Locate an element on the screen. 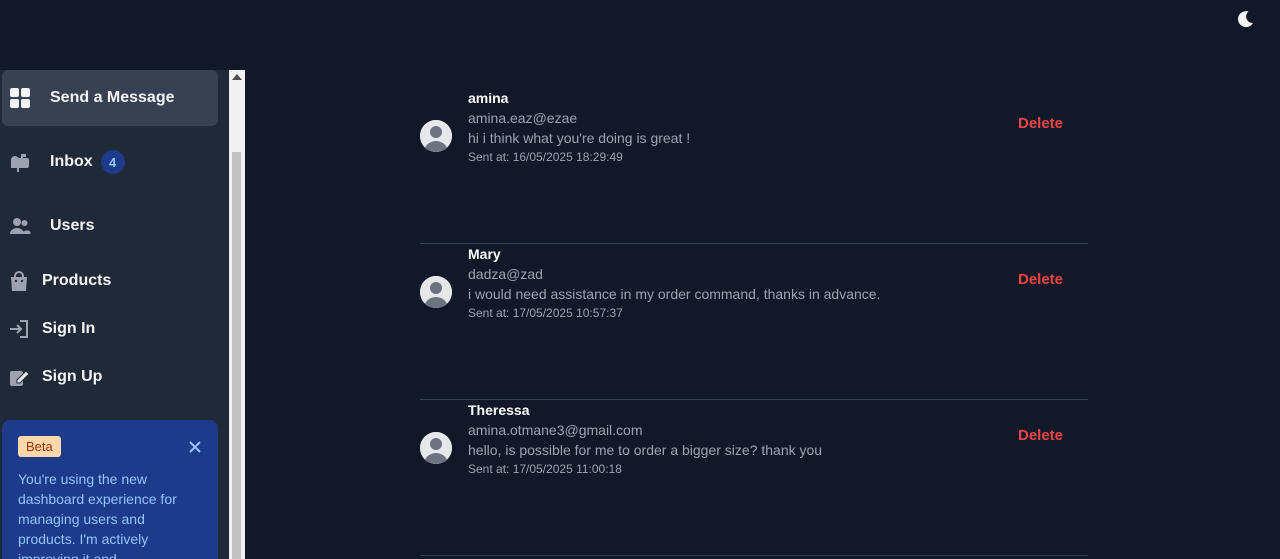  sidebar-item-label: Products is located at coordinates (77, 280).